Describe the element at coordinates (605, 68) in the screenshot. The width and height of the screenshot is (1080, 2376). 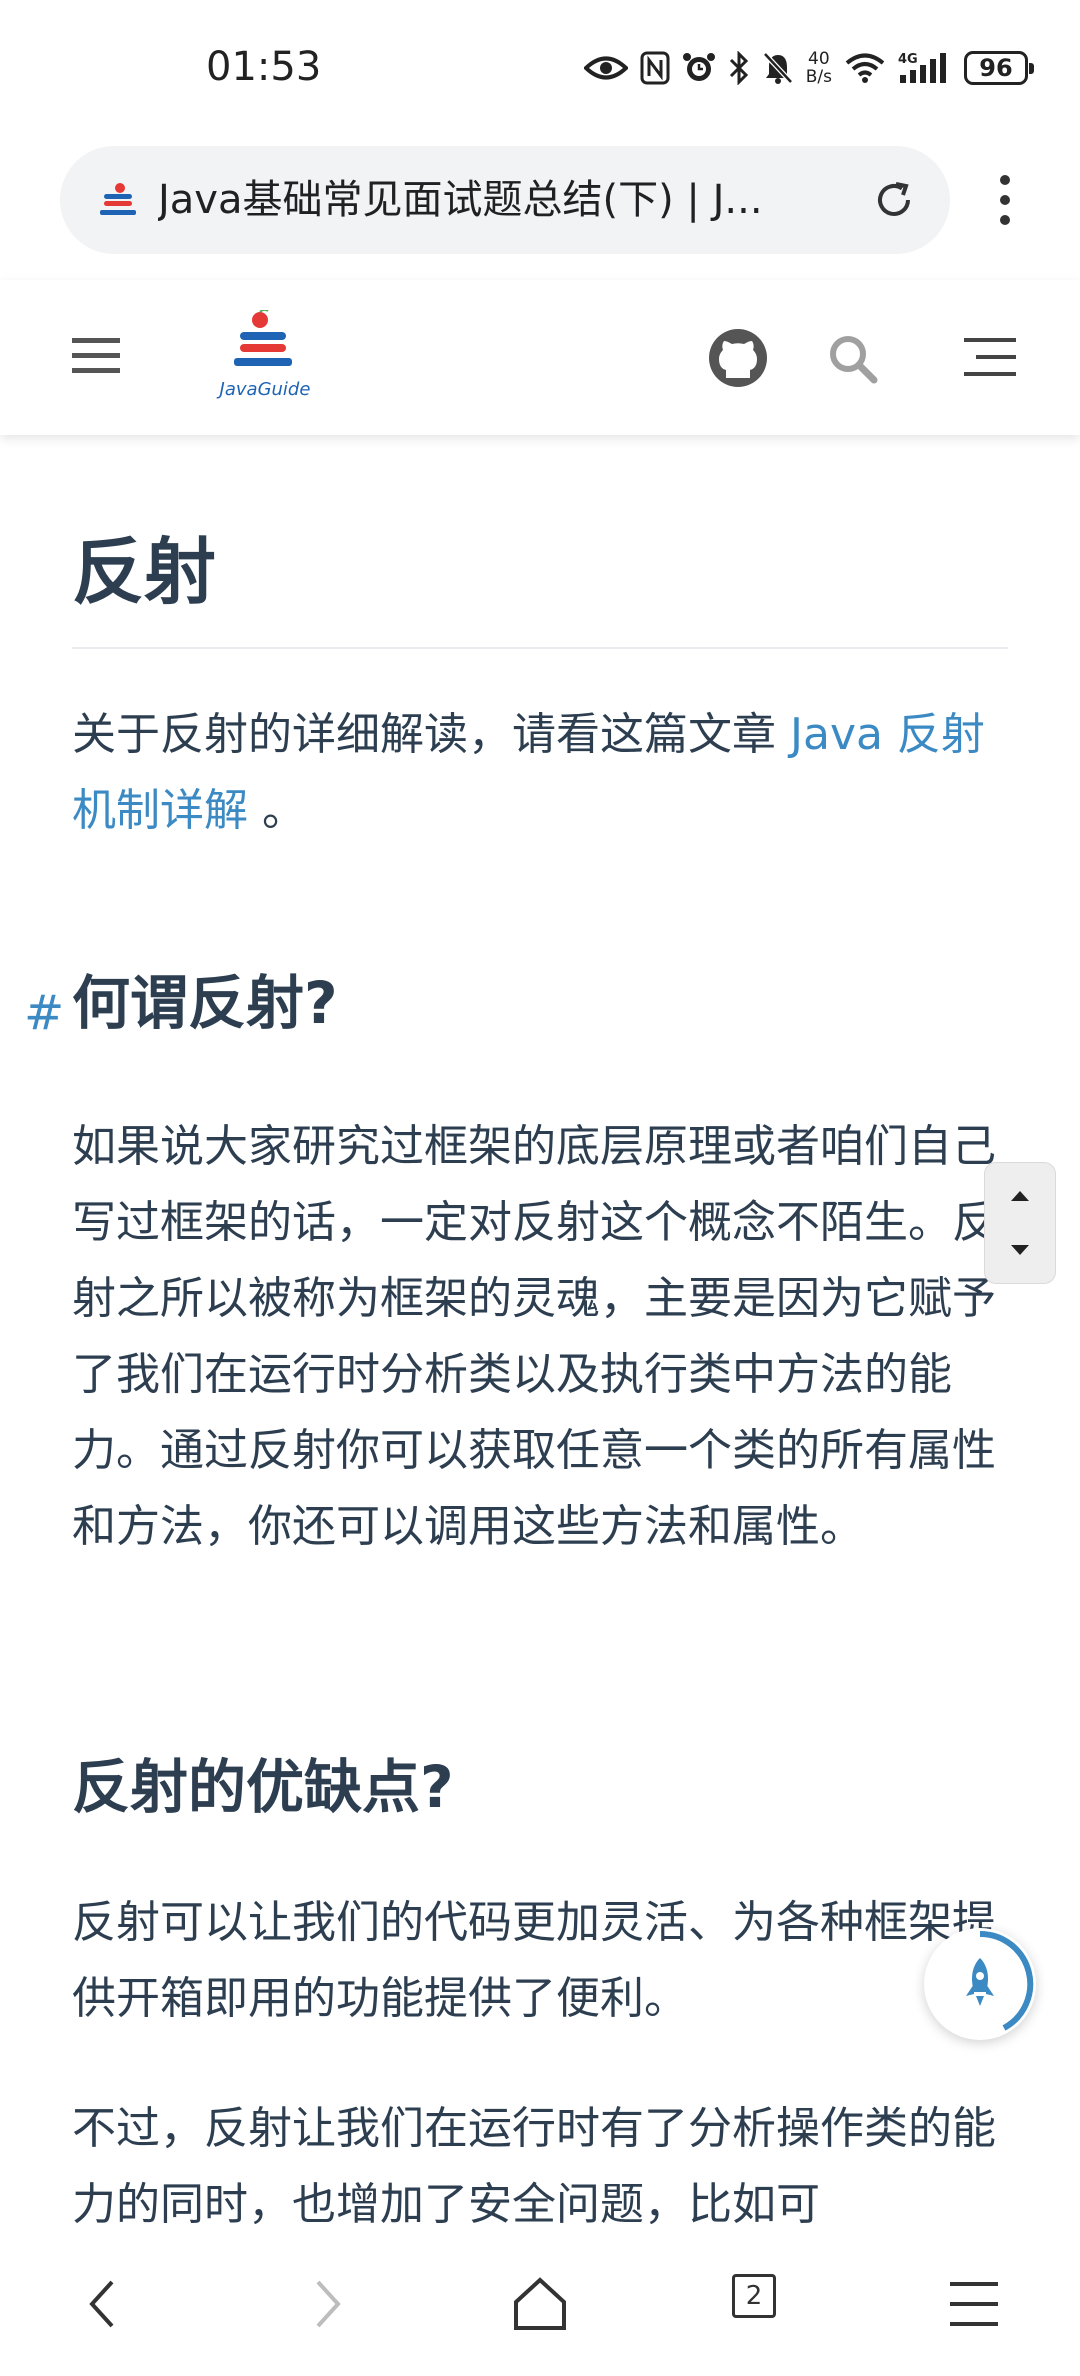
I see `eye-icon` at that location.